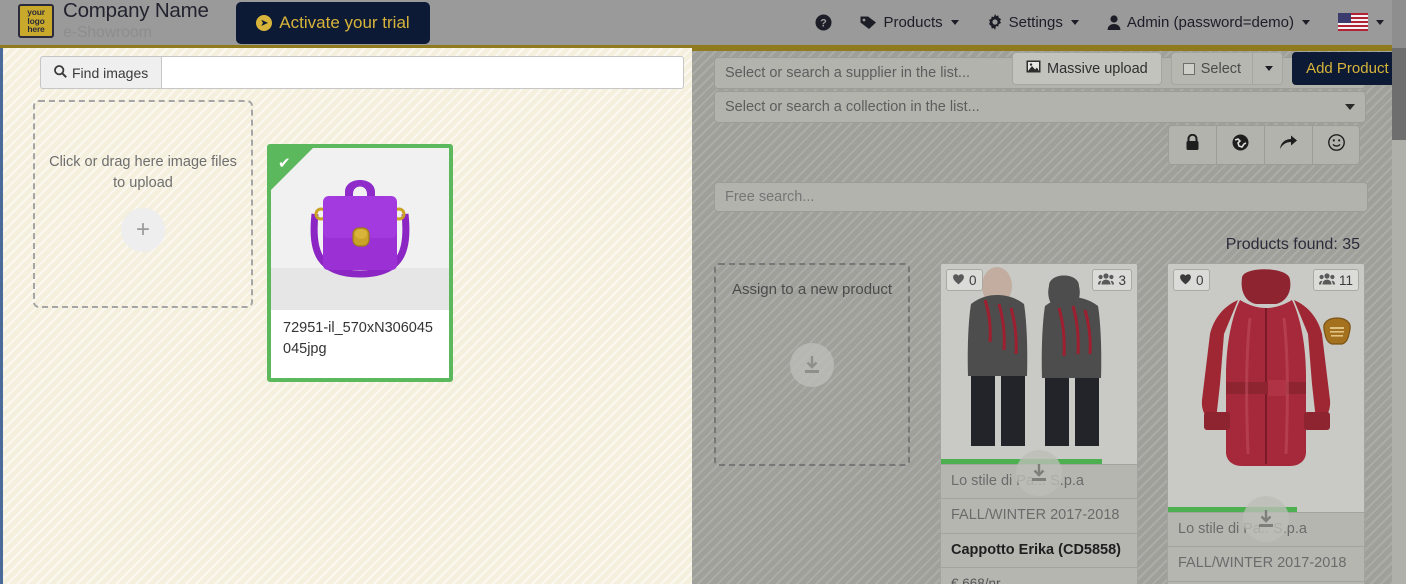 The image size is (1406, 584). What do you see at coordinates (360, 229) in the screenshot?
I see `uploaded-image-thumbnail: ✔` at bounding box center [360, 229].